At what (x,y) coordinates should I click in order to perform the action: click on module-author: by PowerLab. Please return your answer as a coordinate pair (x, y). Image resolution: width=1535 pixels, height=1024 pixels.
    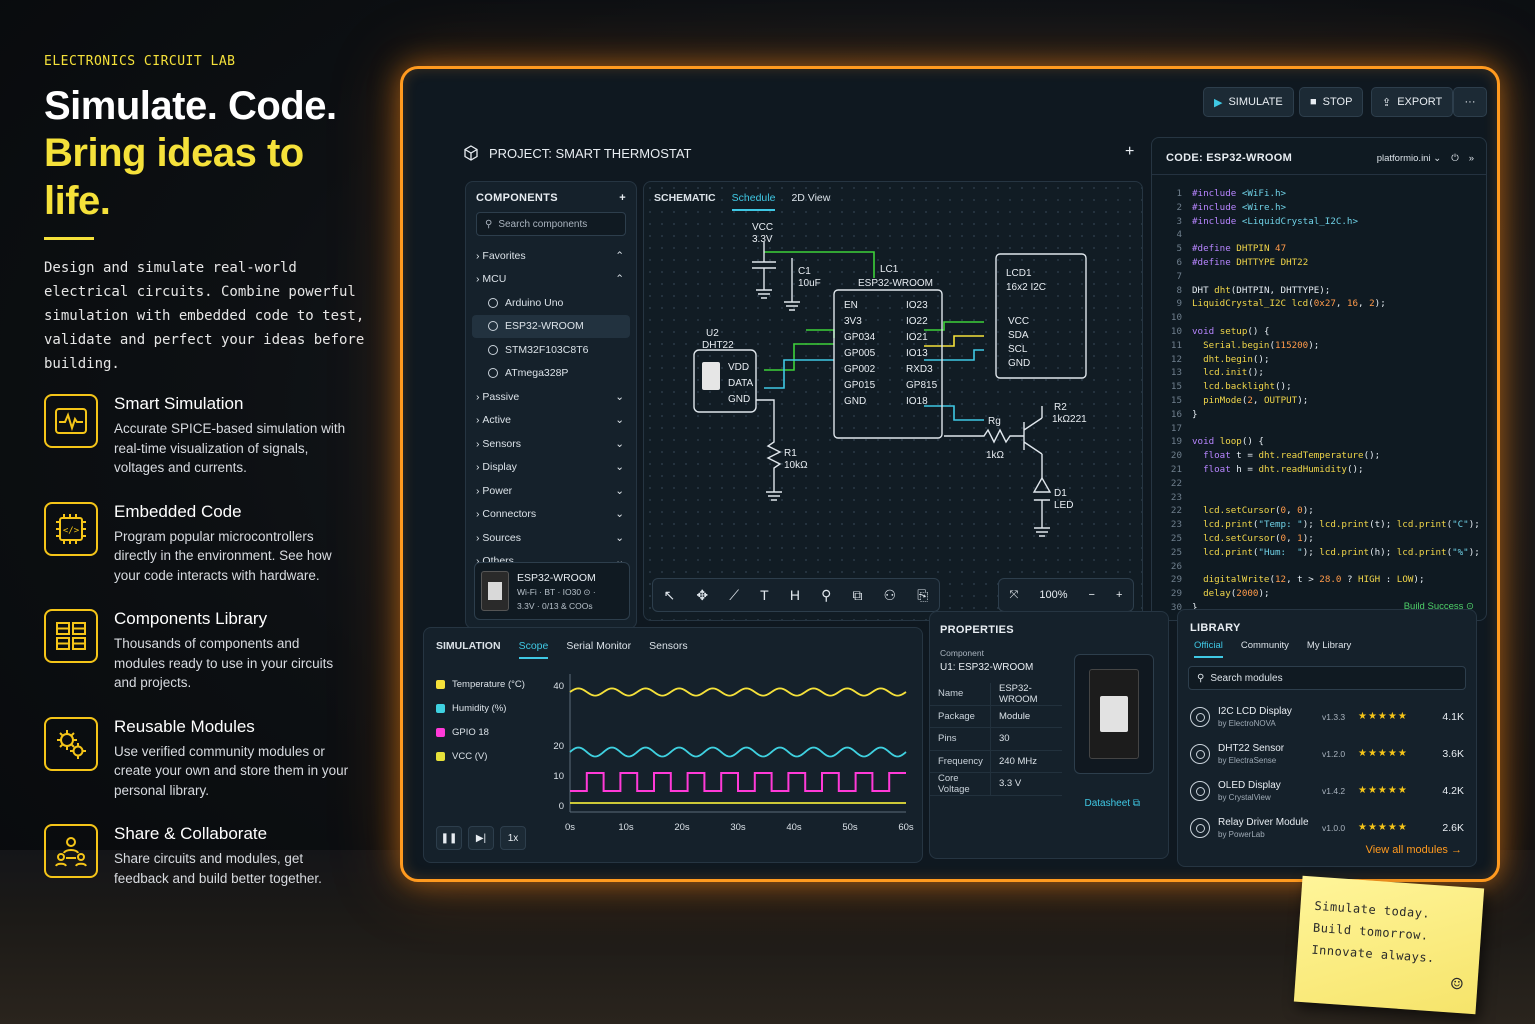
    Looking at the image, I should click on (1241, 834).